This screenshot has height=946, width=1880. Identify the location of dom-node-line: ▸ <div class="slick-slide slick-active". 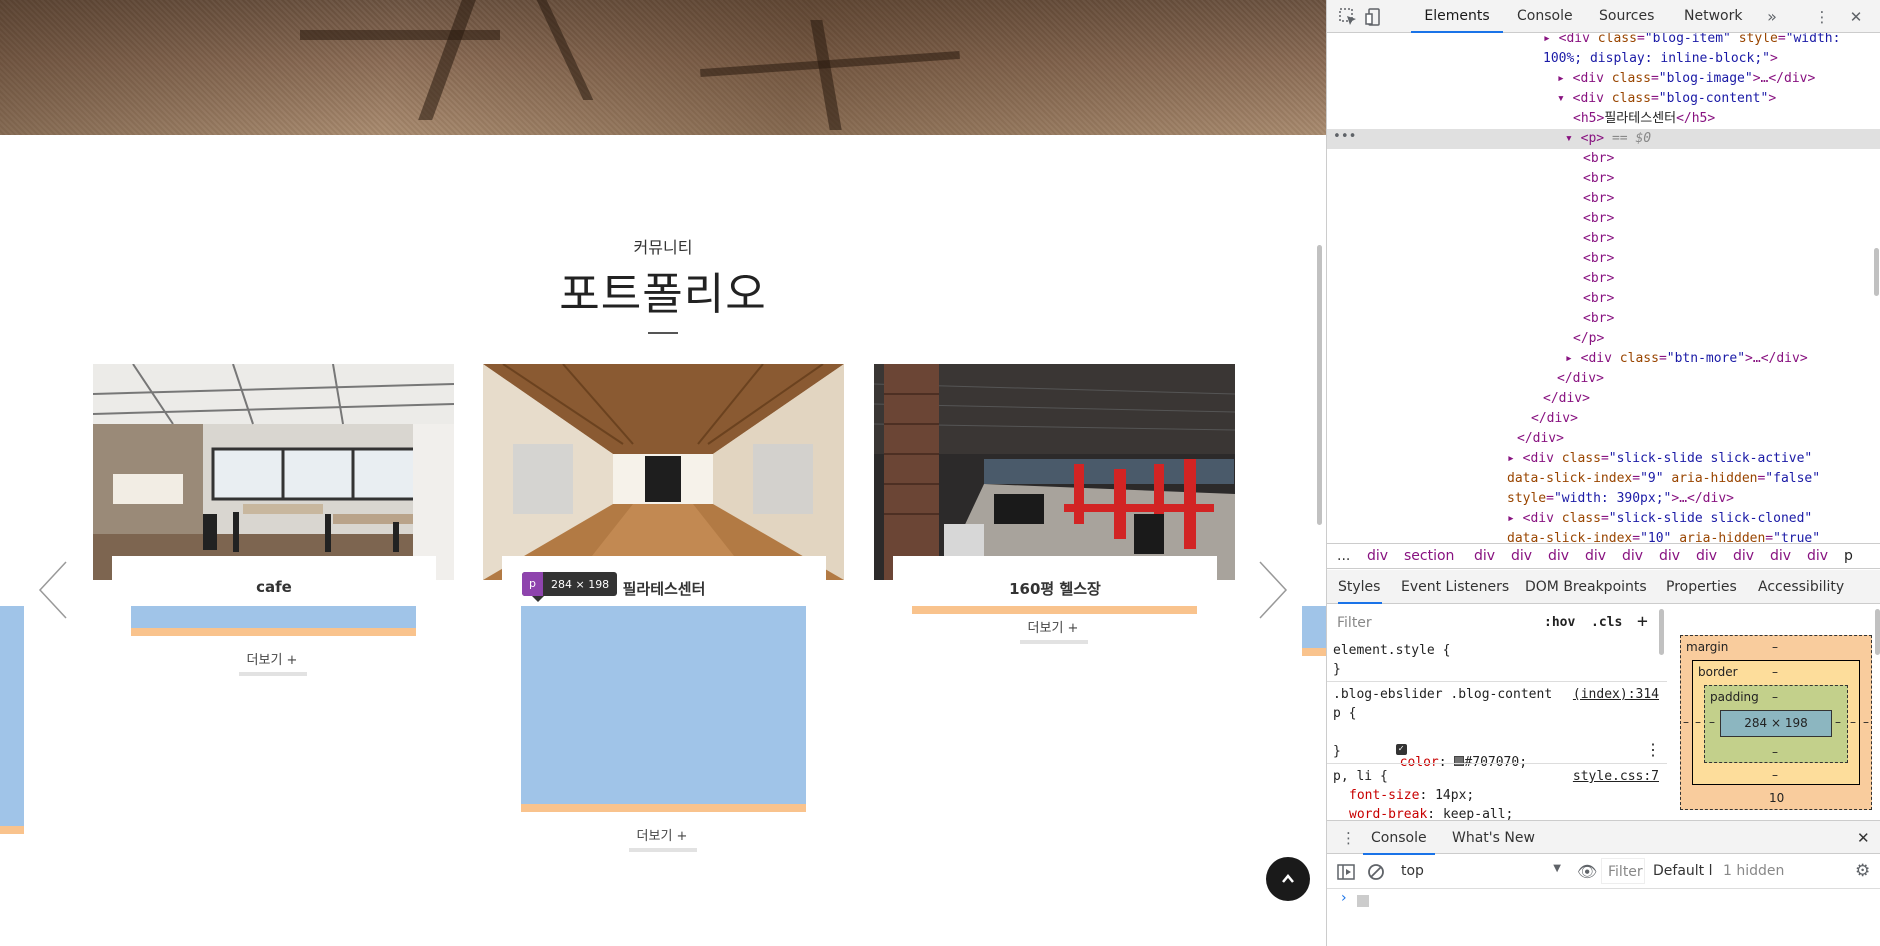
(1603, 459).